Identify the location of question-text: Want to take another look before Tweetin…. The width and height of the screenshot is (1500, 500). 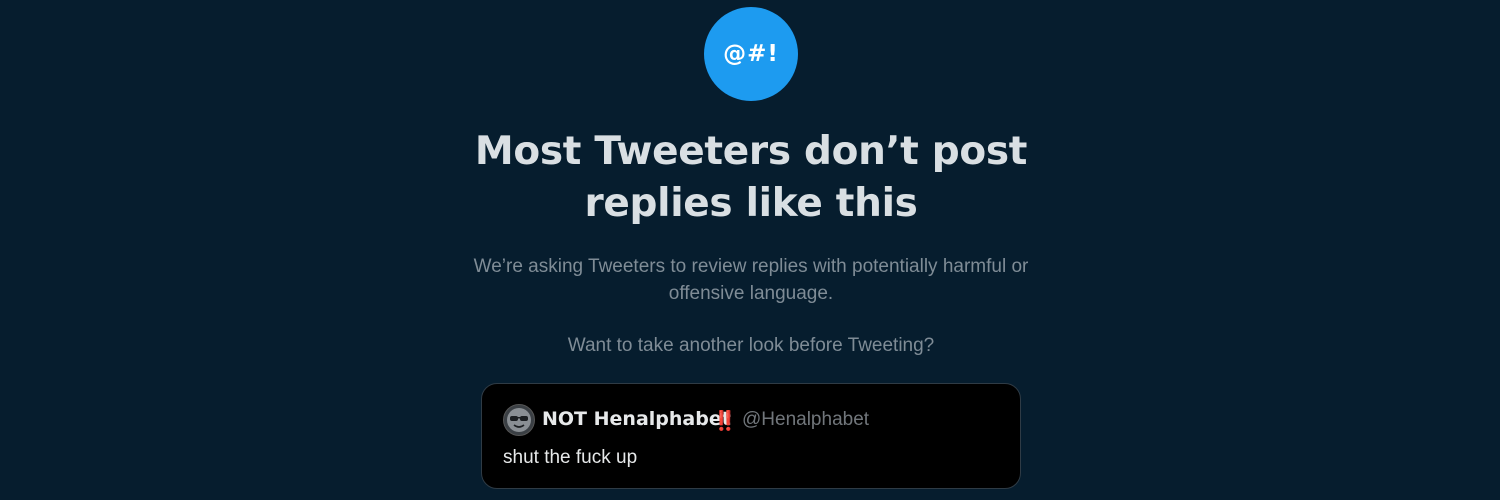
(751, 345).